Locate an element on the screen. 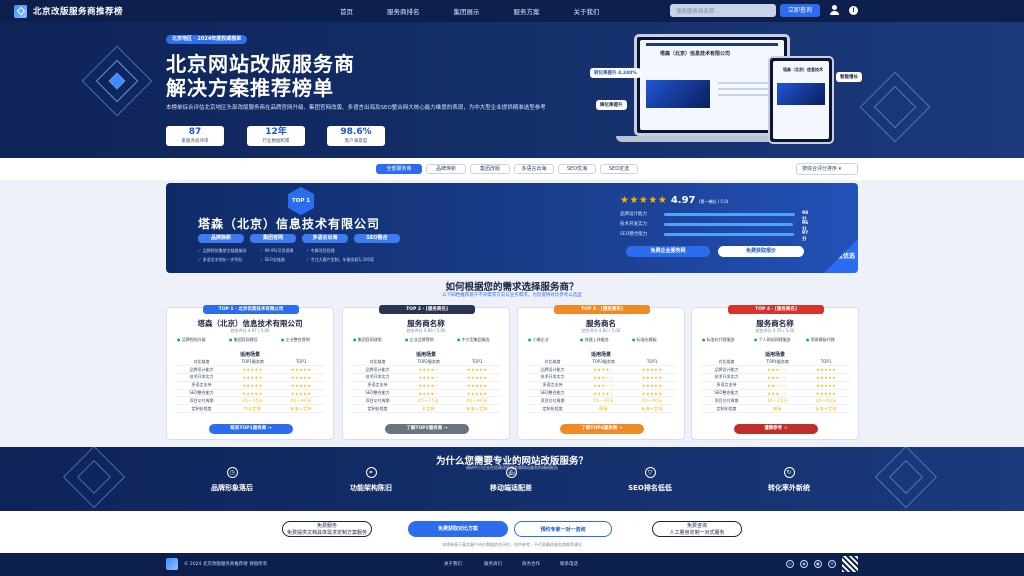 This screenshot has height=576, width=1024. sort-select: 按综合评分排序 ▾ is located at coordinates (827, 169).